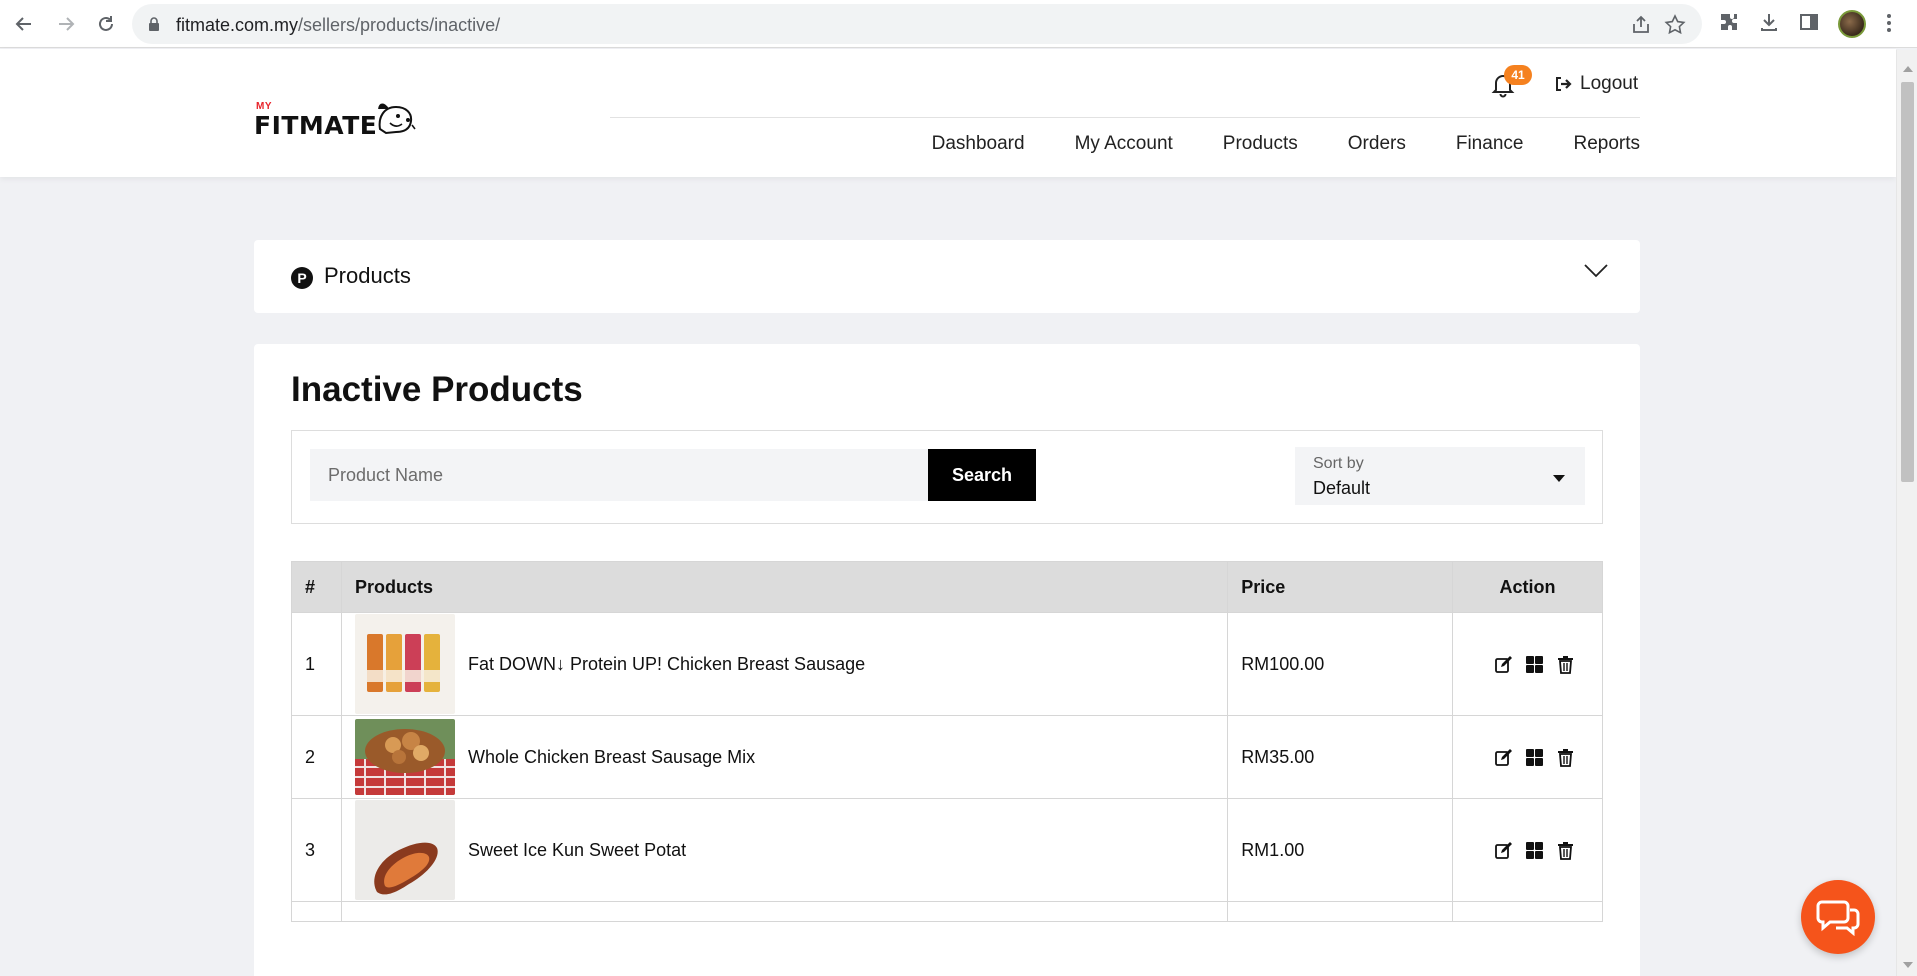 This screenshot has height=976, width=1917. I want to click on table-row: 3 Sweet Ice Kun Sweet Potat RM1.00, so click(947, 850).